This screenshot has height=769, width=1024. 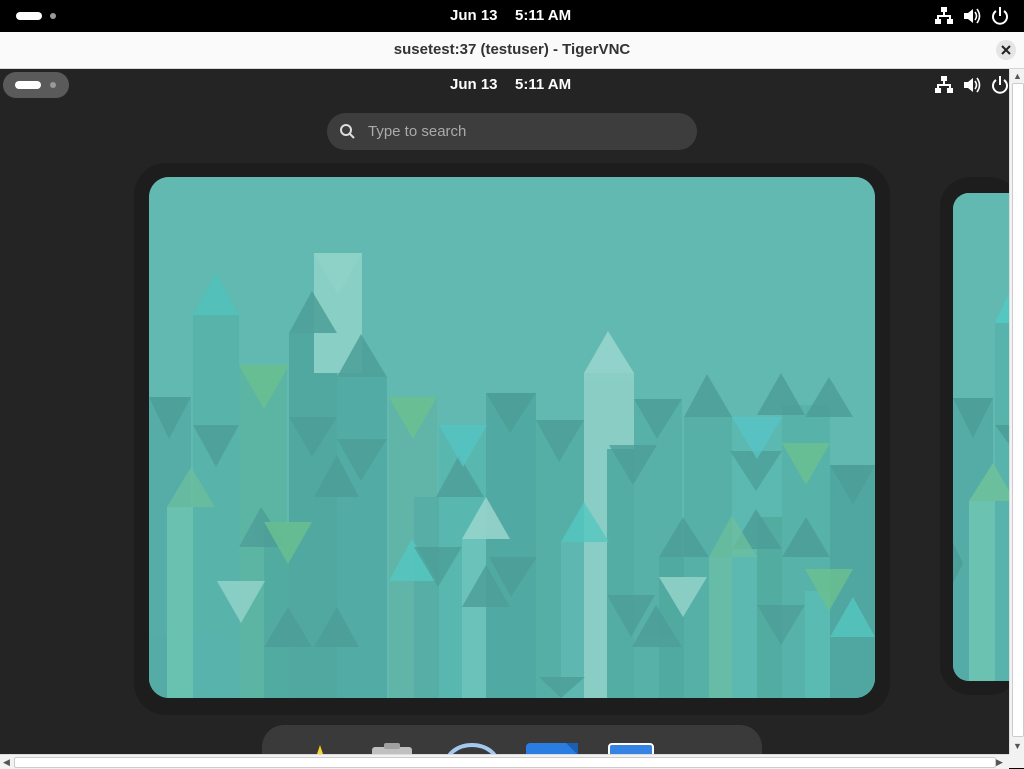 What do you see at coordinates (417, 131) in the screenshot?
I see `search-placeholder: Type to search` at bounding box center [417, 131].